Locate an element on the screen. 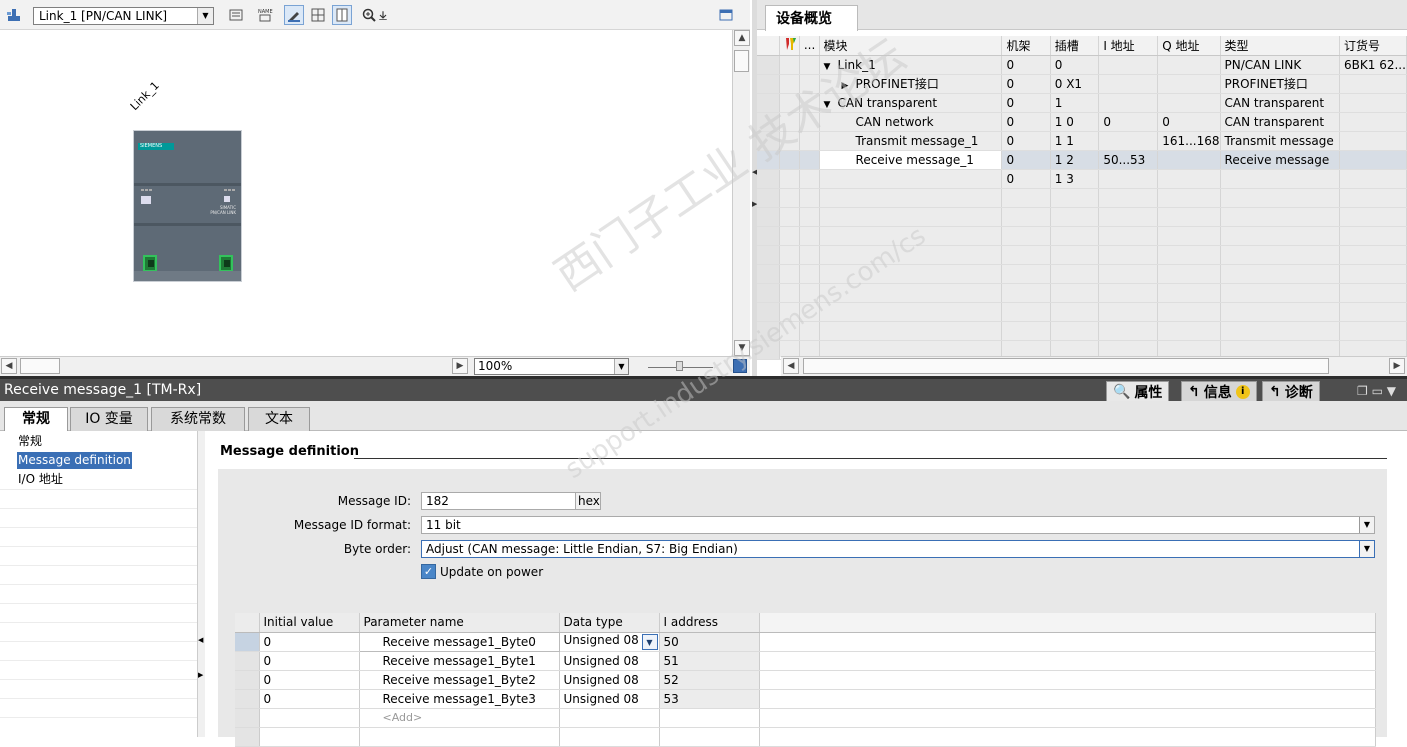  parameter-name-cell: Receive message1_Byte0 is located at coordinates (459, 641).